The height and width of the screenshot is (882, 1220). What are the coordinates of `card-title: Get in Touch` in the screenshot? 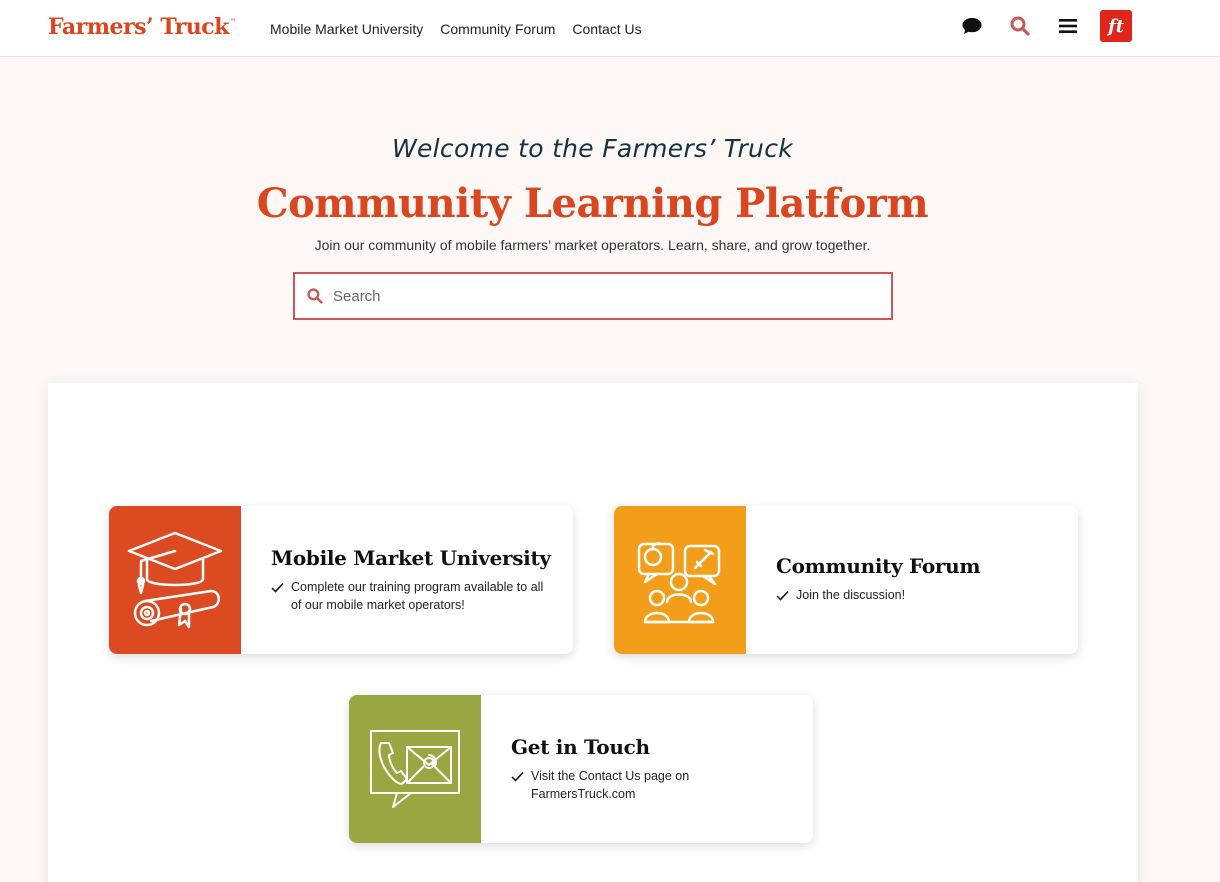 It's located at (580, 747).